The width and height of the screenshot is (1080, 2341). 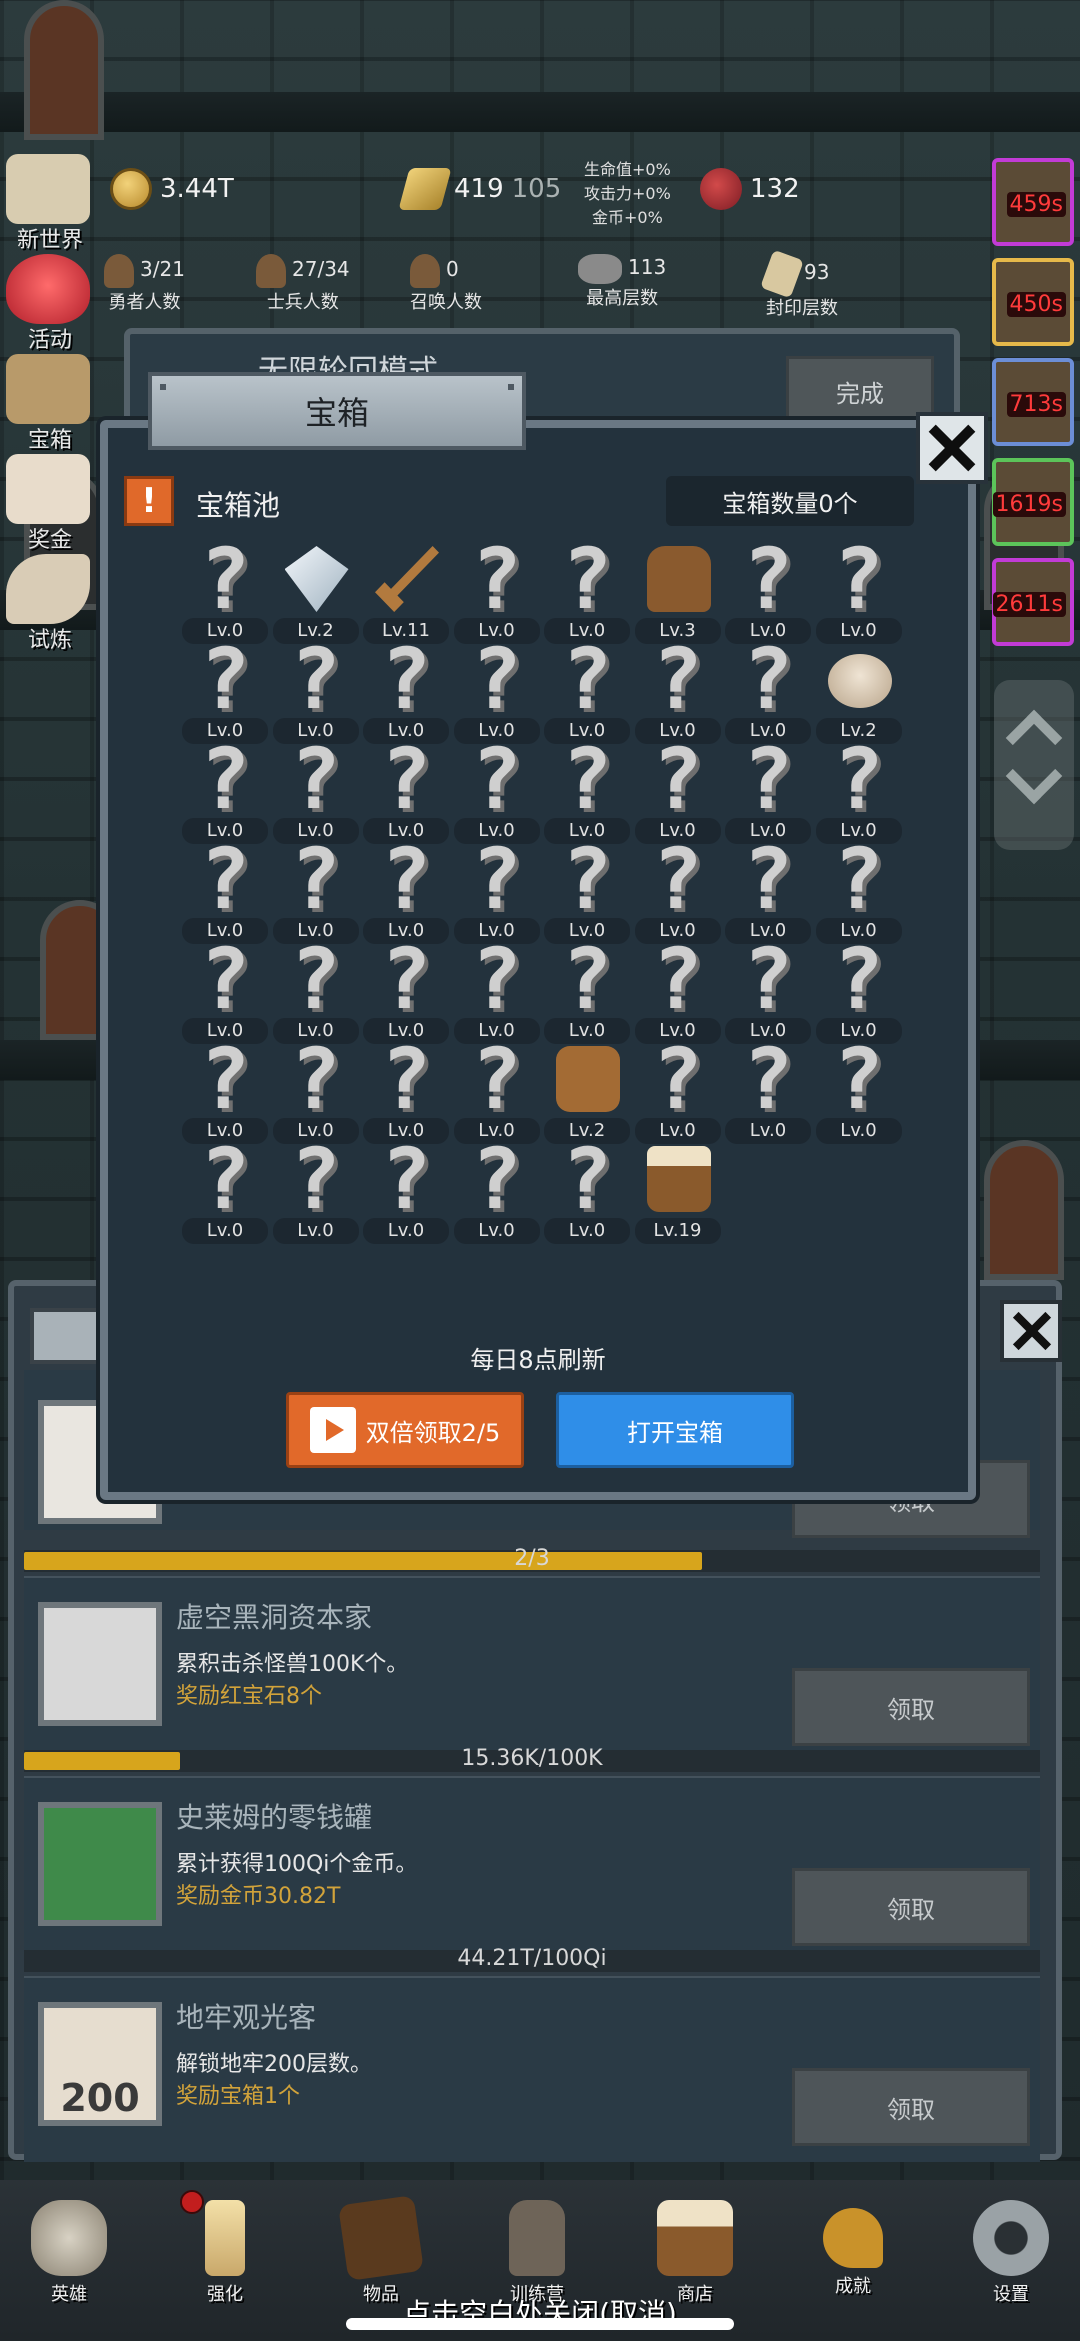 I want to click on envelope-icon, so click(x=48, y=489).